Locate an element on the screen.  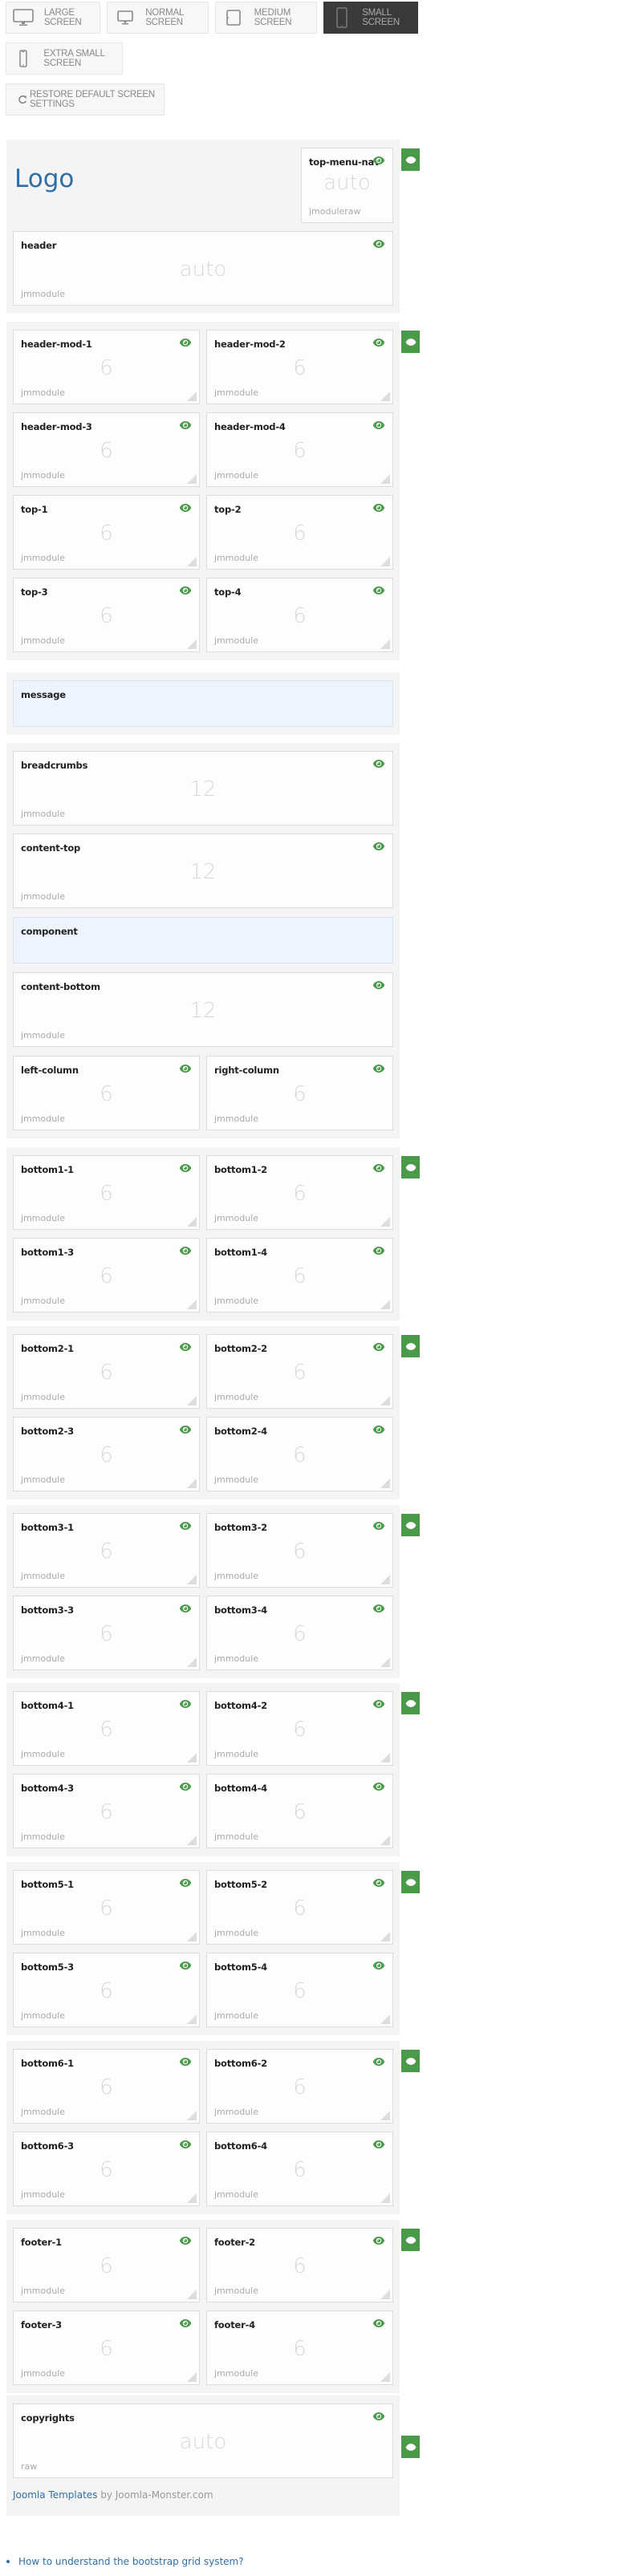
module-box: footer-1 6 jmmodule is located at coordinates (106, 2265).